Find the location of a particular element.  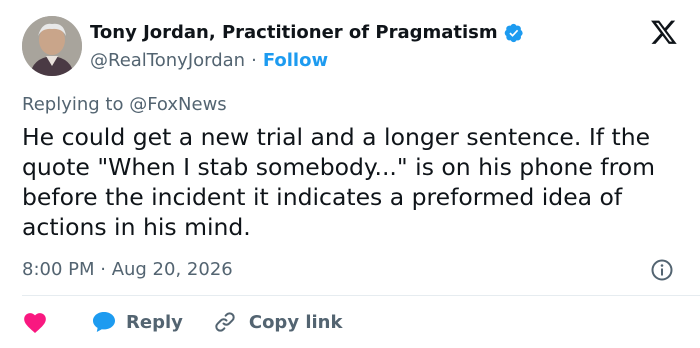

info-icon is located at coordinates (662, 270).